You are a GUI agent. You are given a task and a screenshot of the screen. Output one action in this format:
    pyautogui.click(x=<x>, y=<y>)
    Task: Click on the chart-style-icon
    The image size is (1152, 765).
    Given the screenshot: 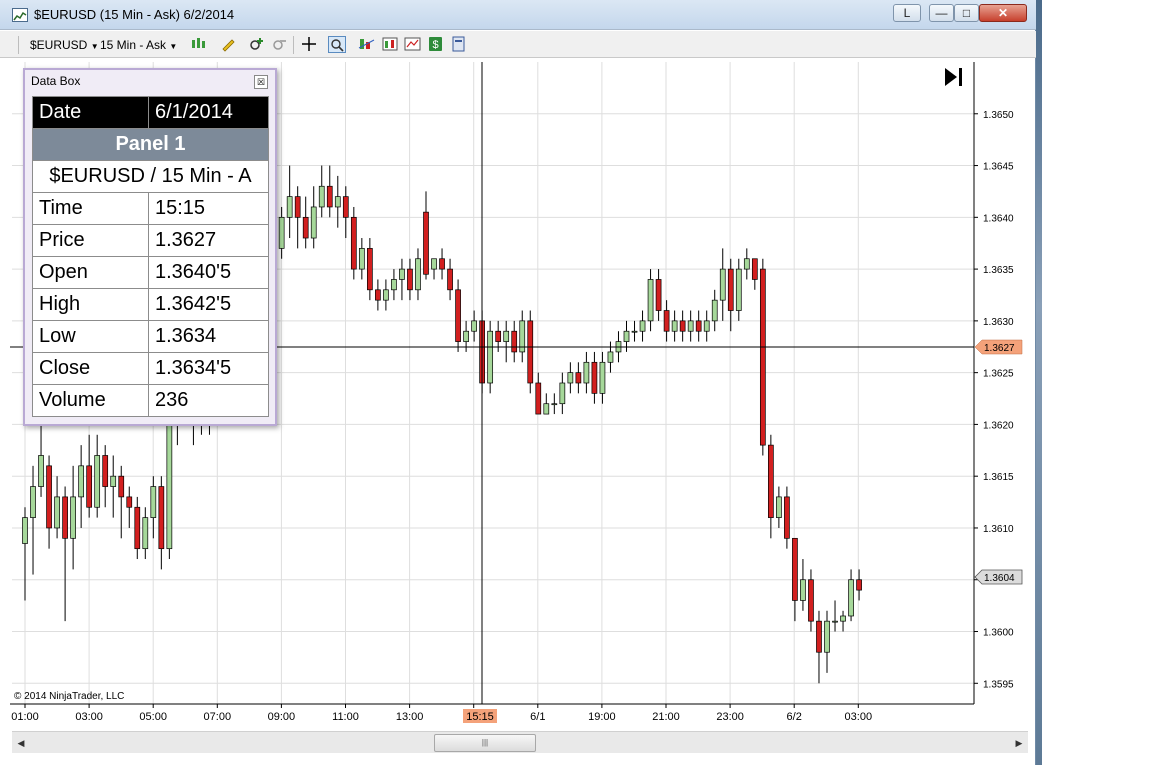 What is the action you would take?
    pyautogui.click(x=199, y=44)
    